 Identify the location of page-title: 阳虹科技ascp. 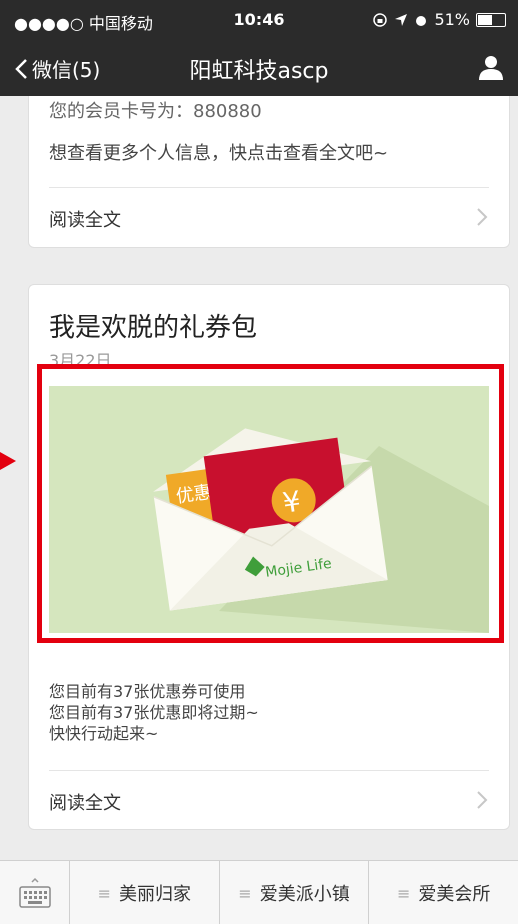
(259, 71).